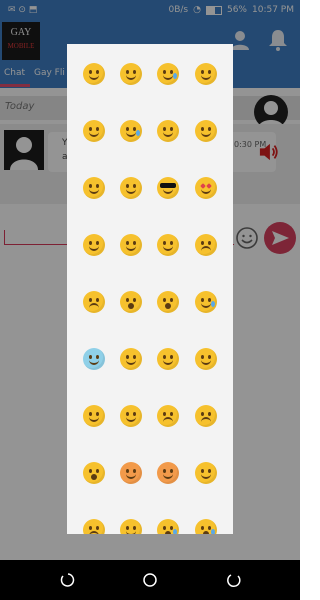 This screenshot has height=600, width=320. Describe the element at coordinates (94, 188) in the screenshot. I see `emoji-smiling` at that location.